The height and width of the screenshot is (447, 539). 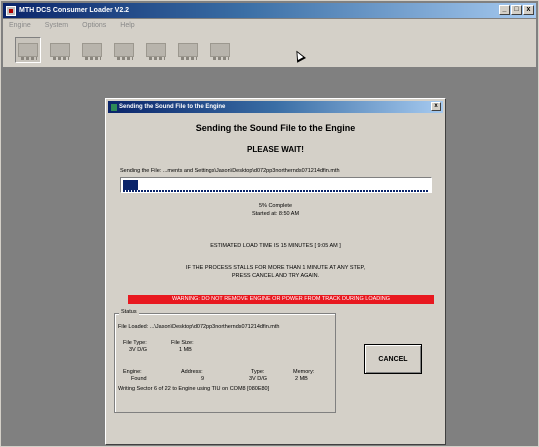 What do you see at coordinates (275, 107) in the screenshot?
I see `dialog-titlebar: Sending the Sound File to the Engine x` at bounding box center [275, 107].